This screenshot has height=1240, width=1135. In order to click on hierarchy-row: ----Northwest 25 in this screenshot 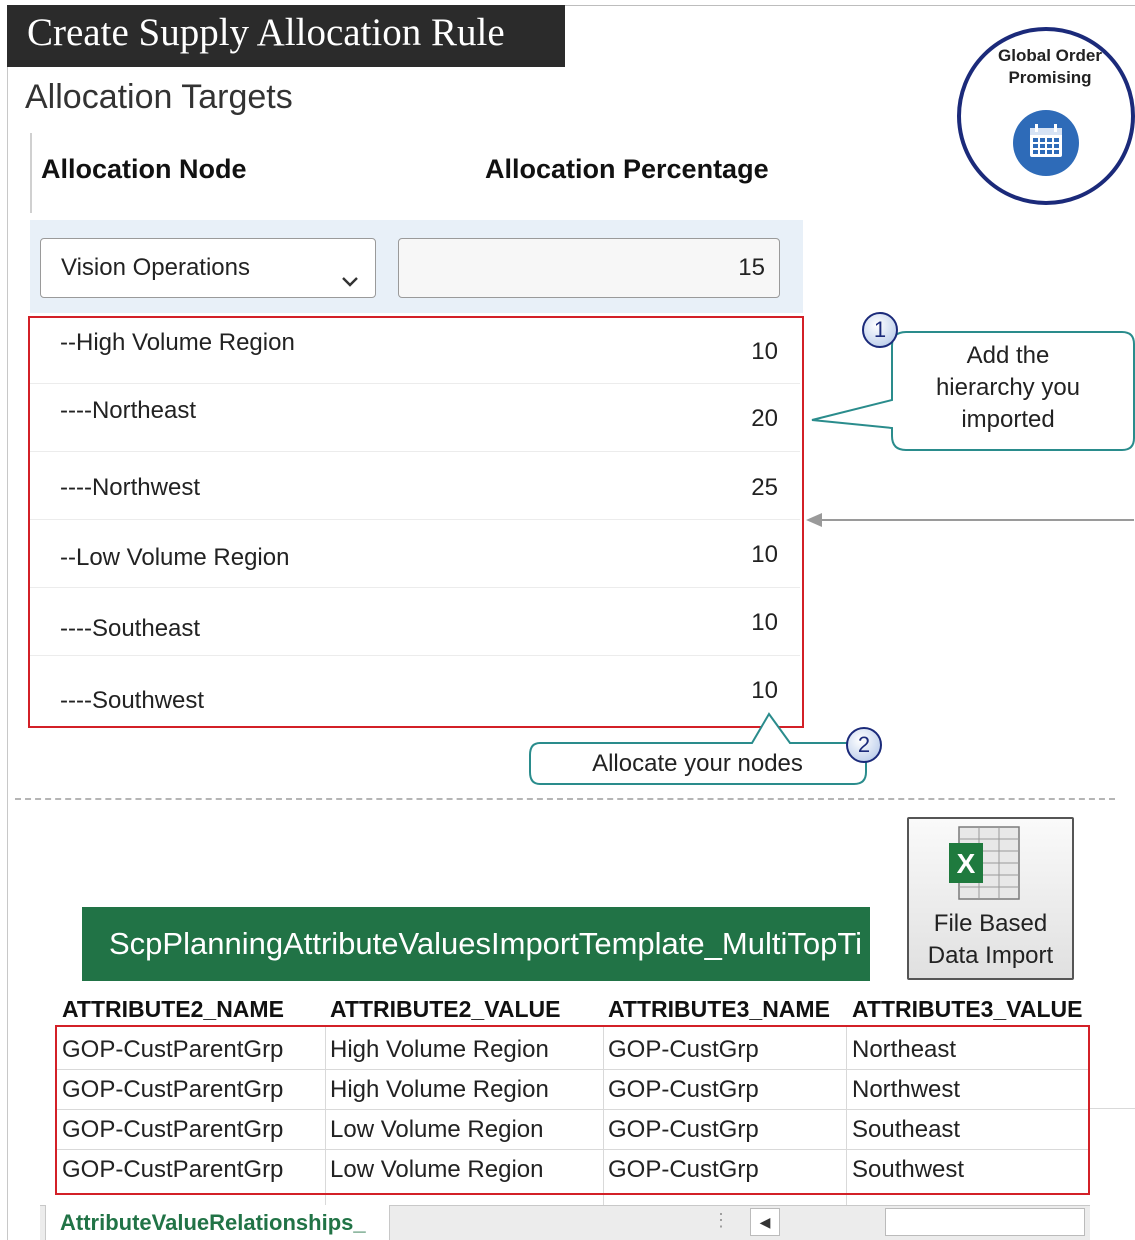, I will do `click(415, 486)`.